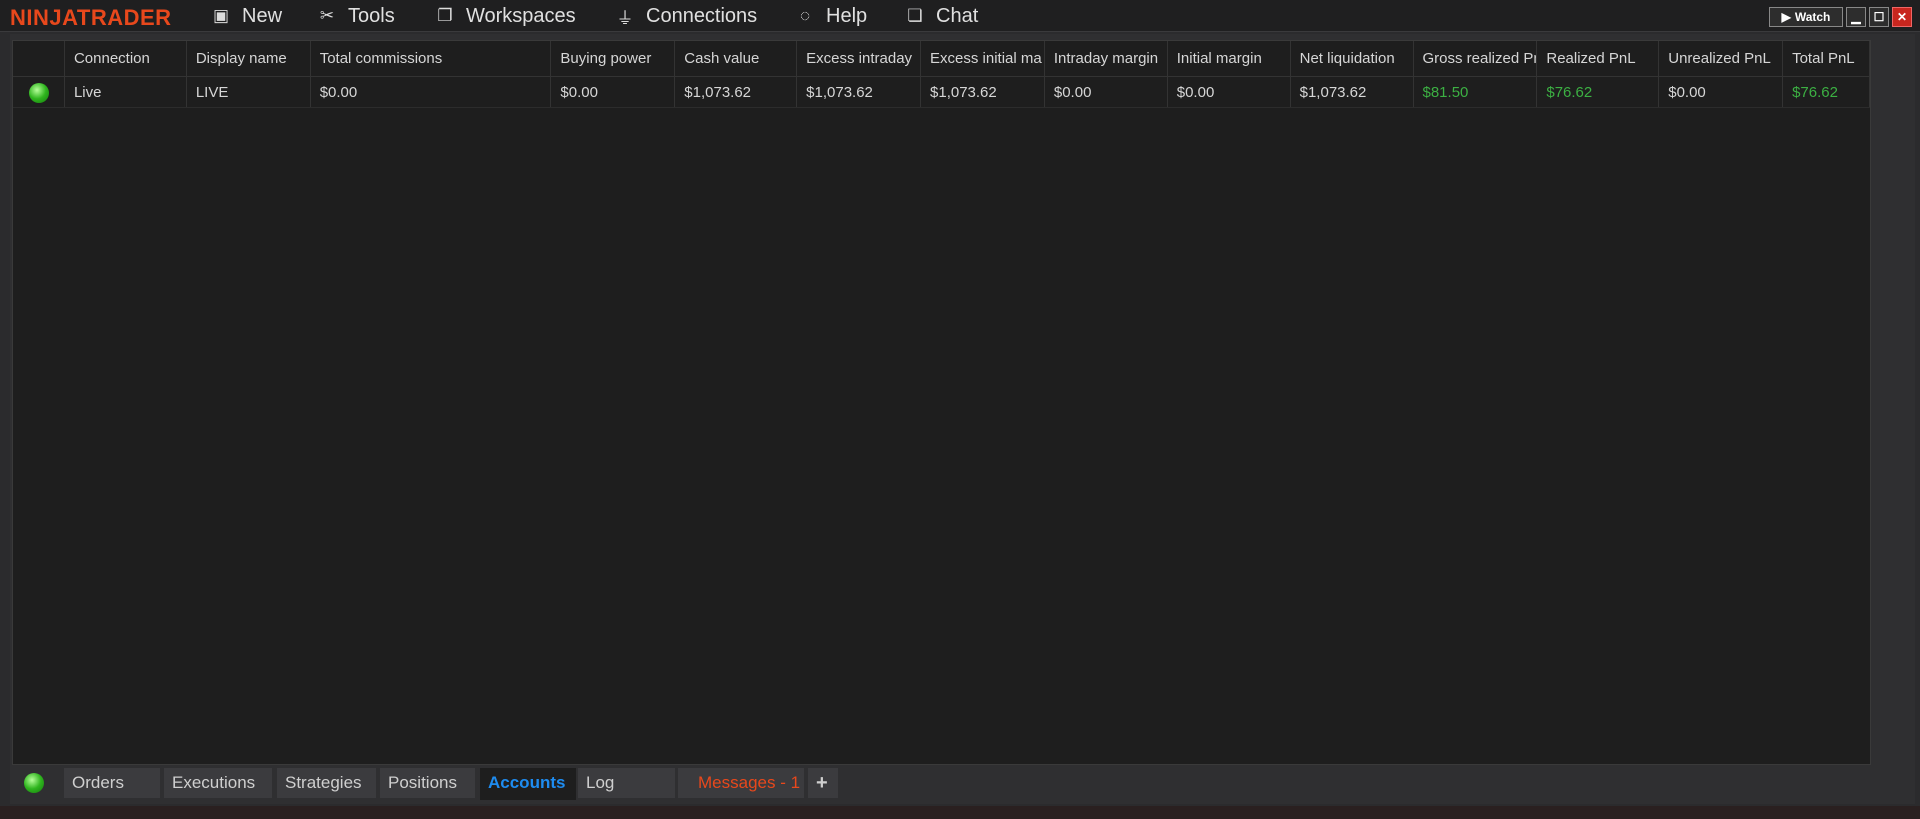  What do you see at coordinates (1598, 58) in the screenshot?
I see `column-header: Realized PnL` at bounding box center [1598, 58].